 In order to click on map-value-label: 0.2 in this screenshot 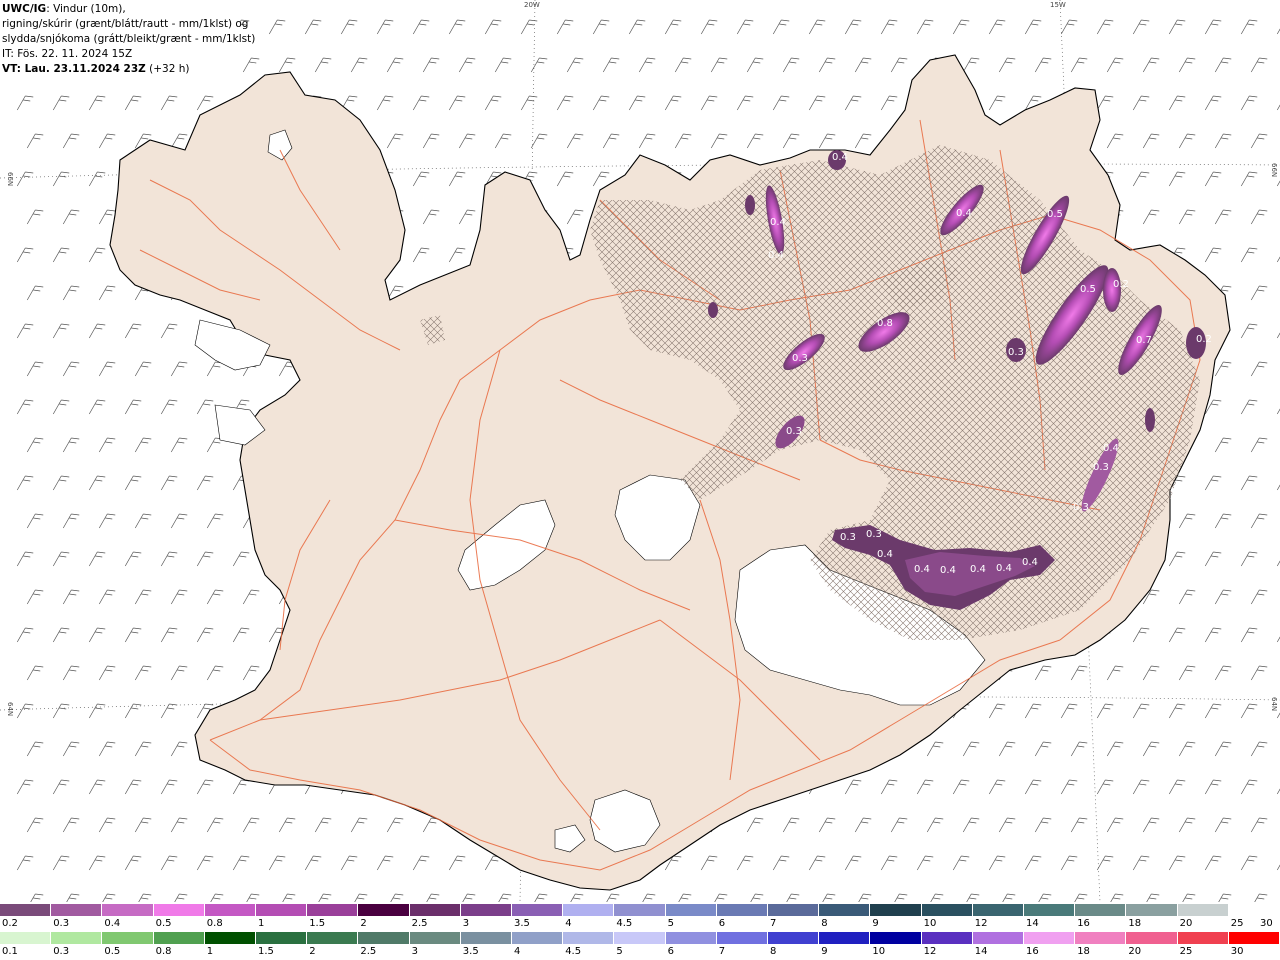, I will do `click(1204, 339)`.